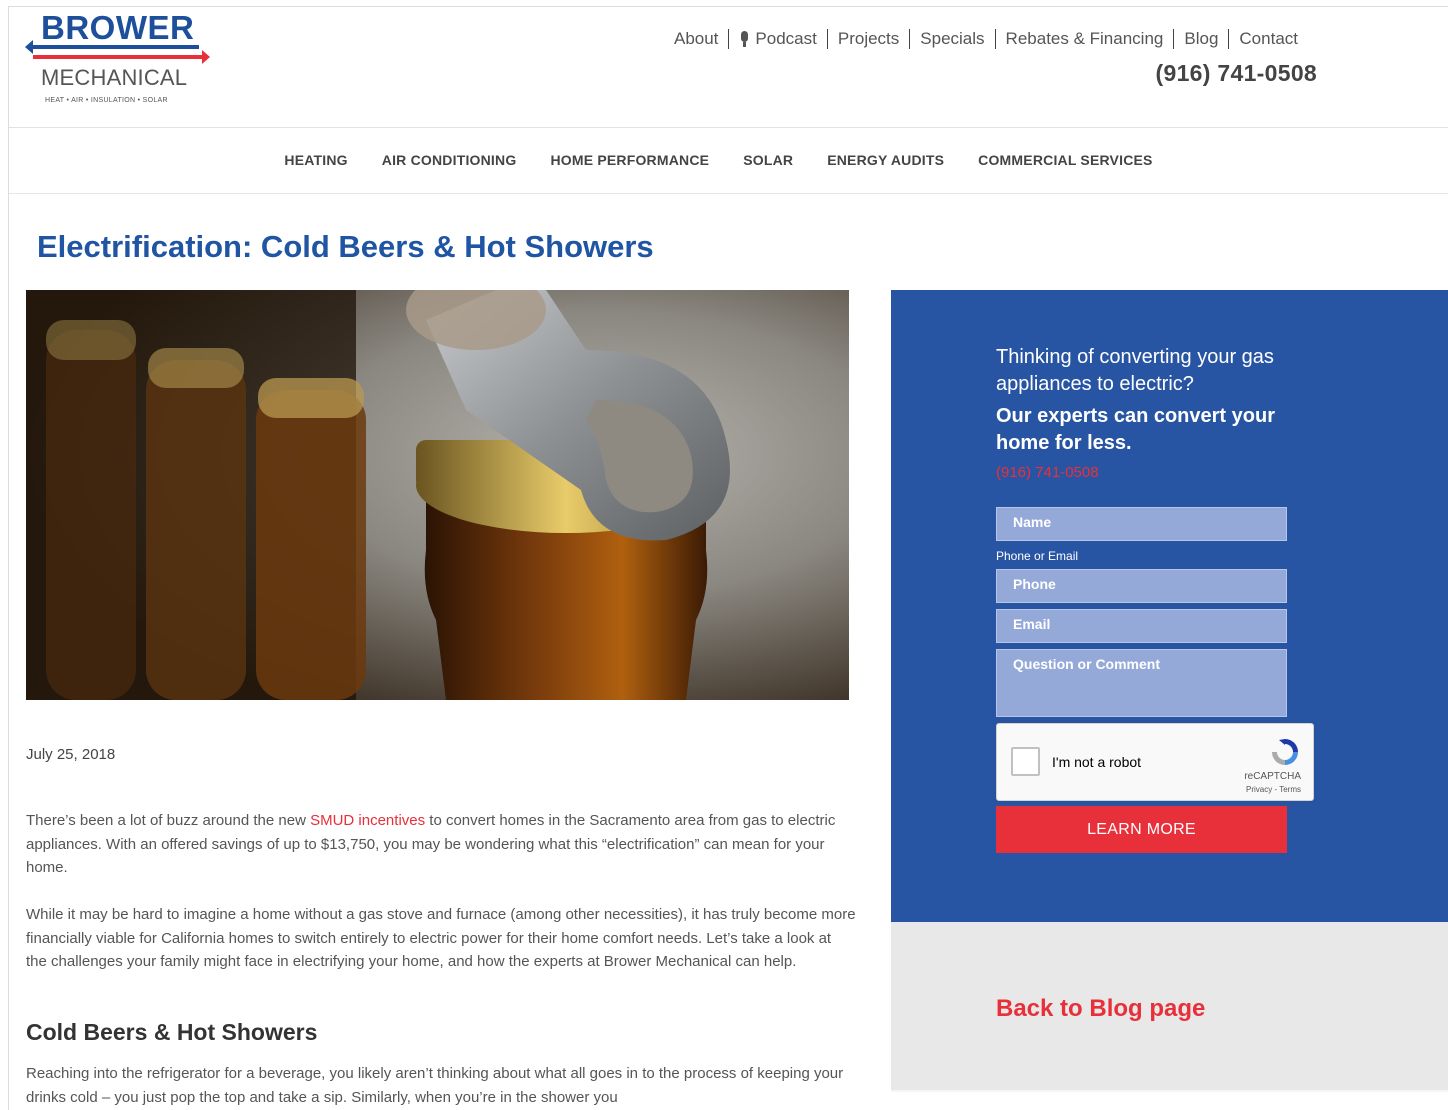 This screenshot has height=1110, width=1448. Describe the element at coordinates (885, 160) in the screenshot. I see `main-nav-energy-audits: ENERGY AUDITS` at that location.